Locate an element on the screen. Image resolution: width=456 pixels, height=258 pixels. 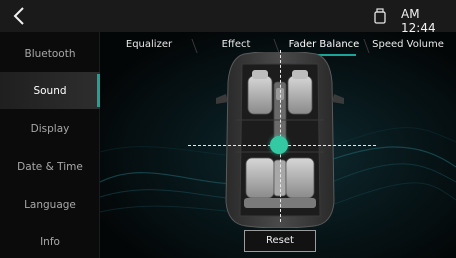
tab-equalizer: Equalizer is located at coordinates (149, 45).